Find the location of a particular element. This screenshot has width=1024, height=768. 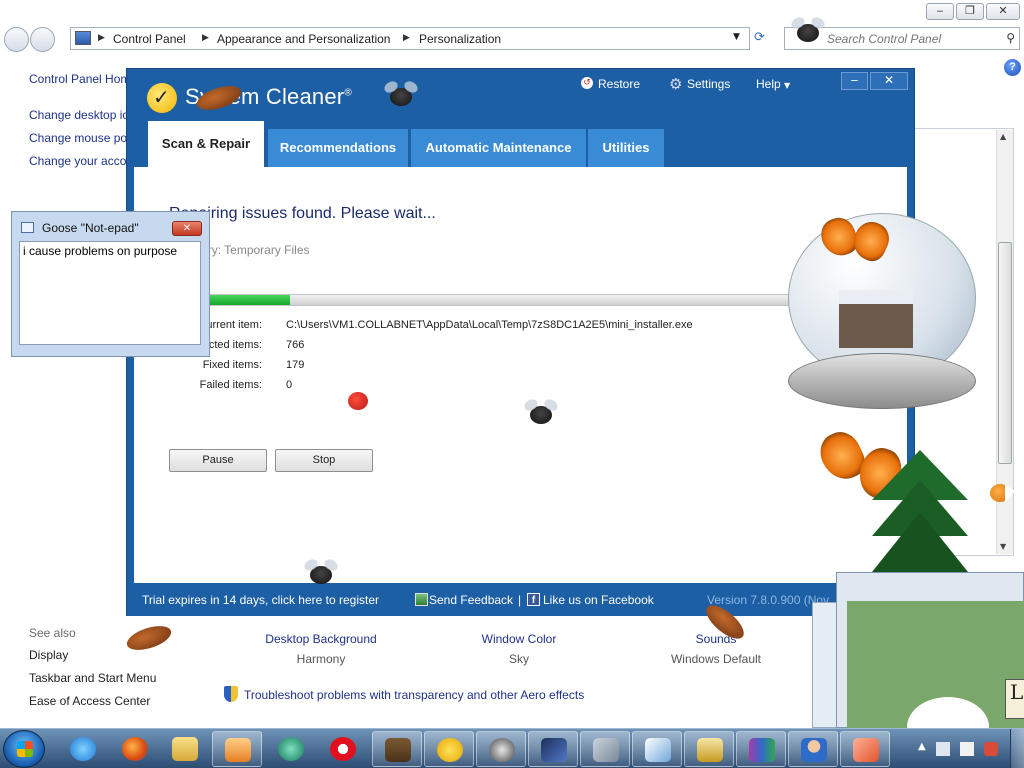

start-button is located at coordinates (24, 749).